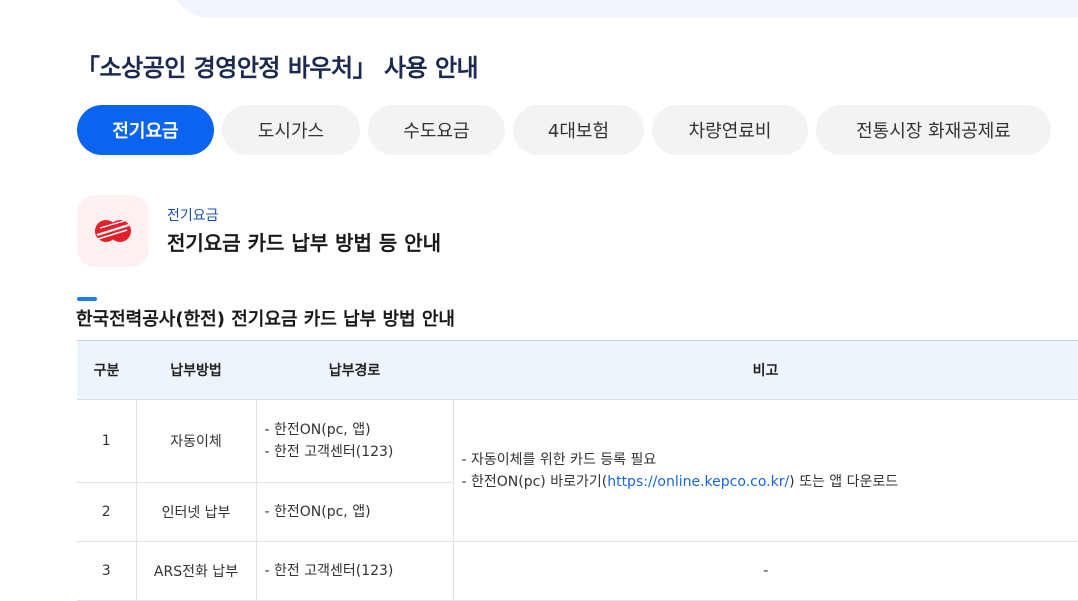  What do you see at coordinates (106, 512) in the screenshot?
I see `cell-no: 2` at bounding box center [106, 512].